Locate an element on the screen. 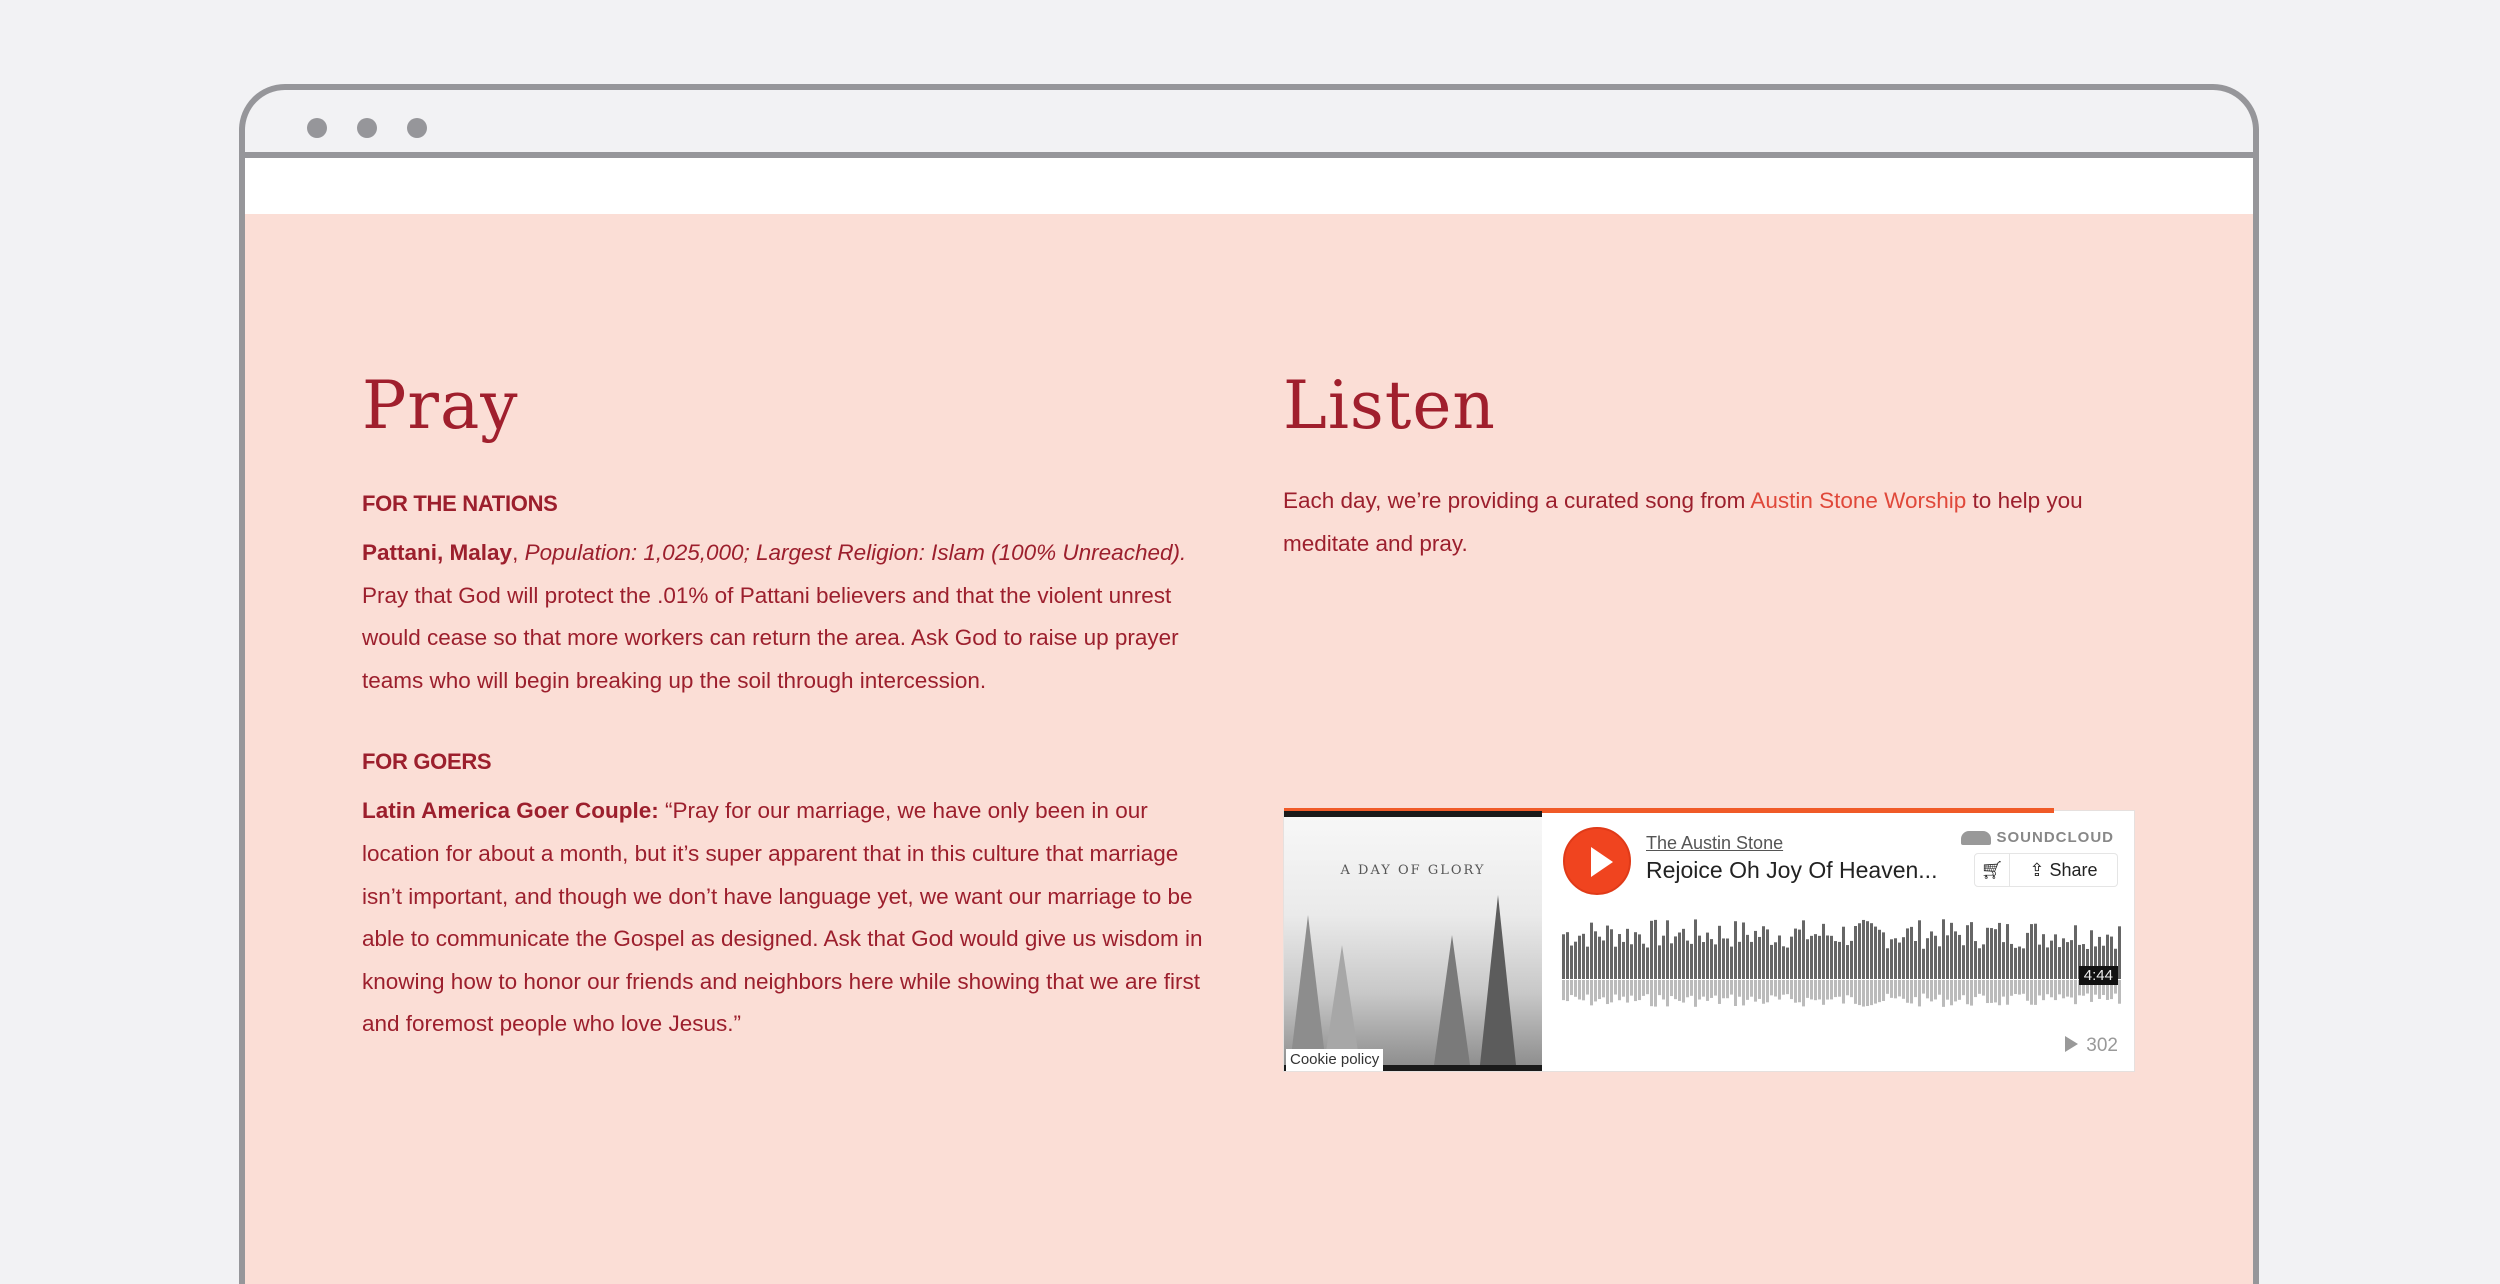 Image resolution: width=2500 pixels, height=1284 pixels. window-close-dot is located at coordinates (317, 128).